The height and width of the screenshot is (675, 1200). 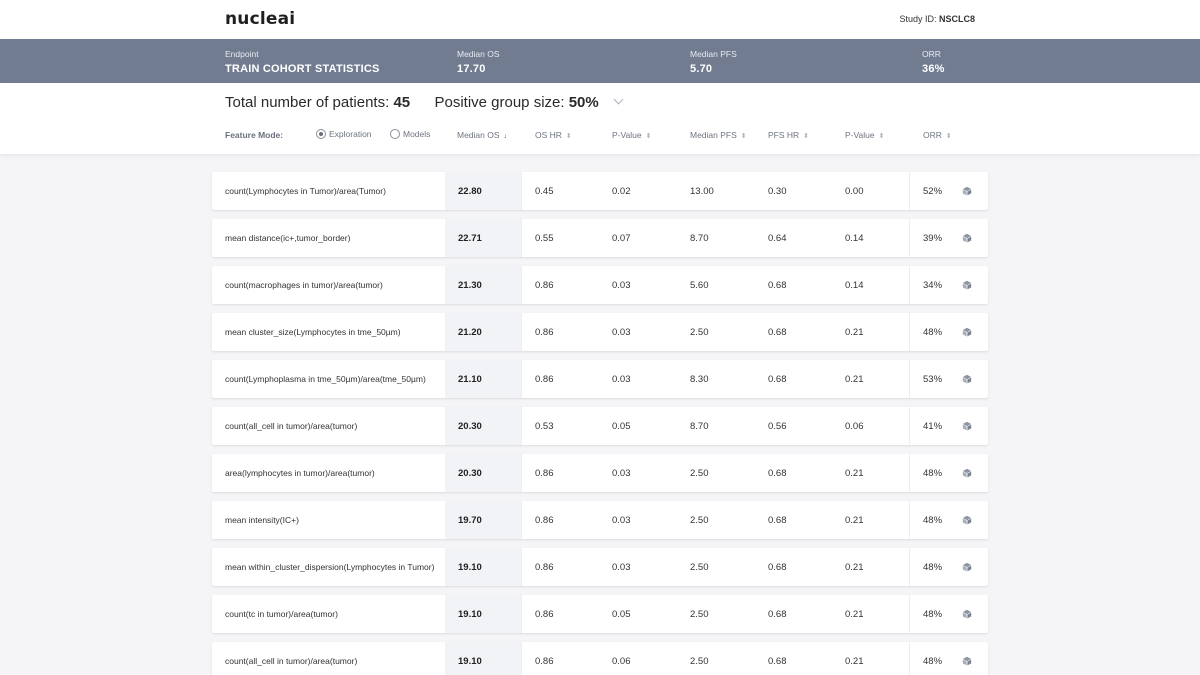 I want to click on orr-cell: 34%, so click(x=933, y=285).